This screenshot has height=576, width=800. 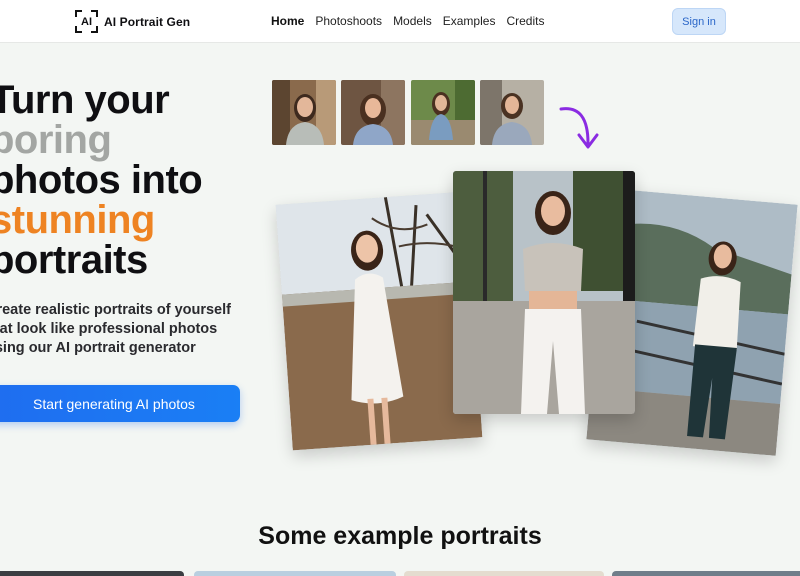 What do you see at coordinates (77, 220) in the screenshot?
I see `hero-title-line-stunning: stunning` at bounding box center [77, 220].